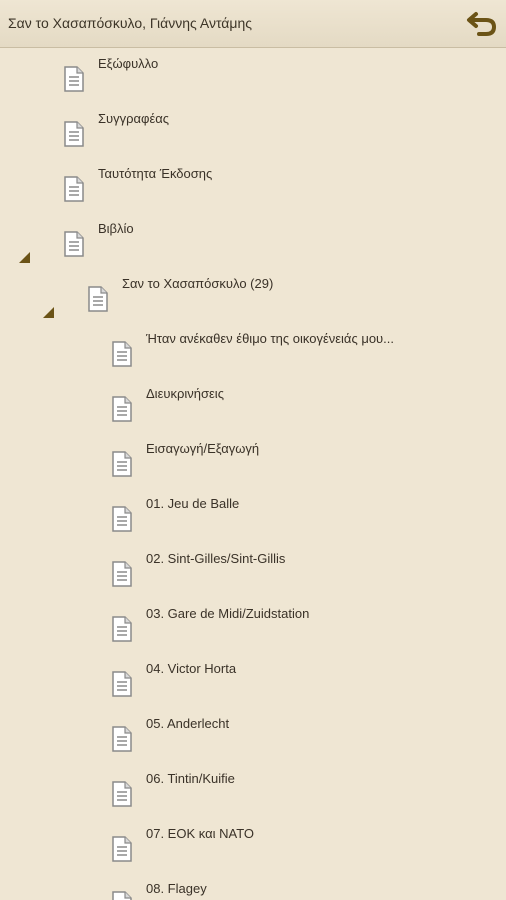 The image size is (506, 900). I want to click on toc-item: Ταυτότητα Έκδοσης, so click(253, 185).